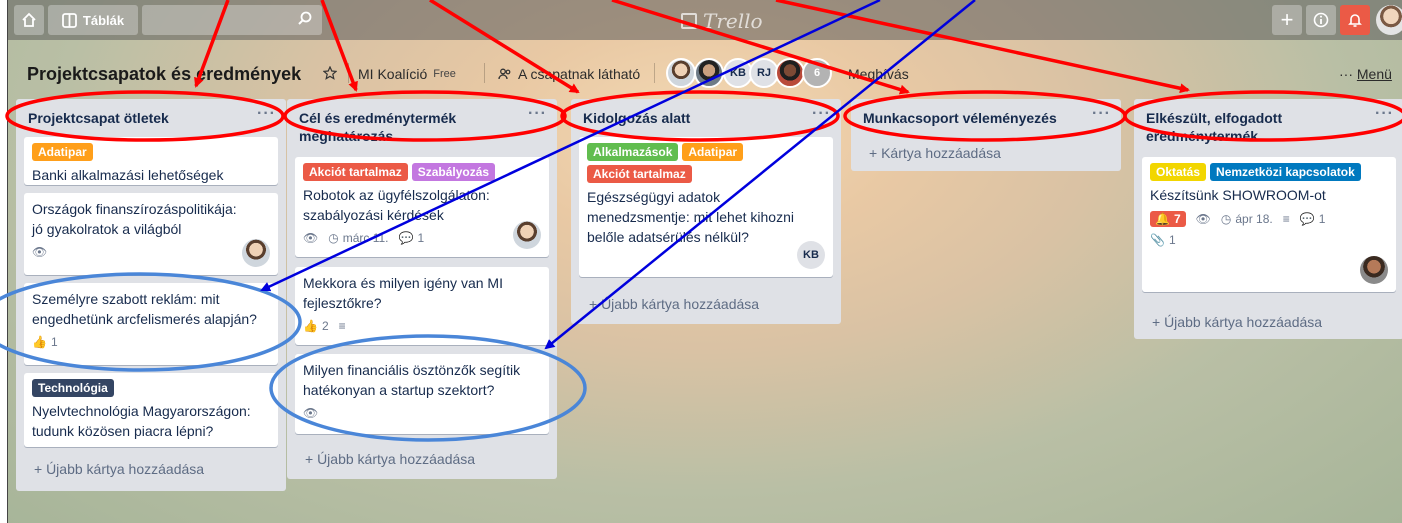  Describe the element at coordinates (54, 342) in the screenshot. I see `like-count: 1` at that location.